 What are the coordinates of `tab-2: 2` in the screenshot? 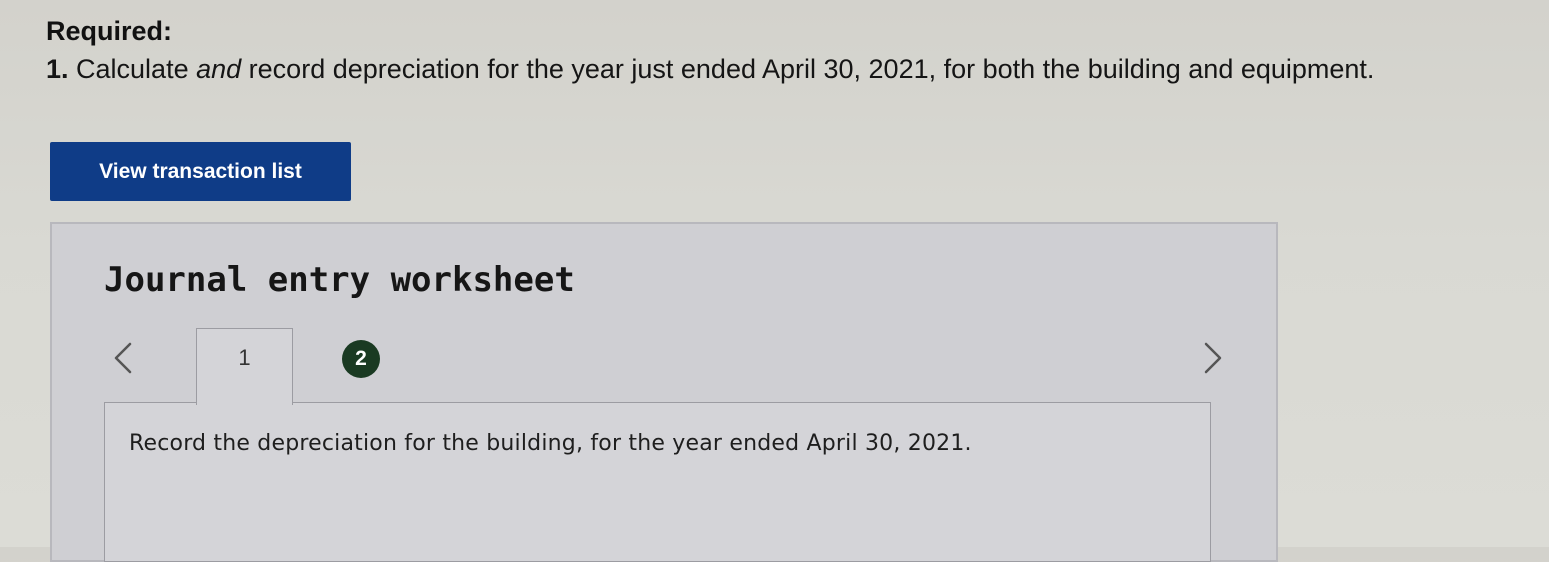 It's located at (361, 359).